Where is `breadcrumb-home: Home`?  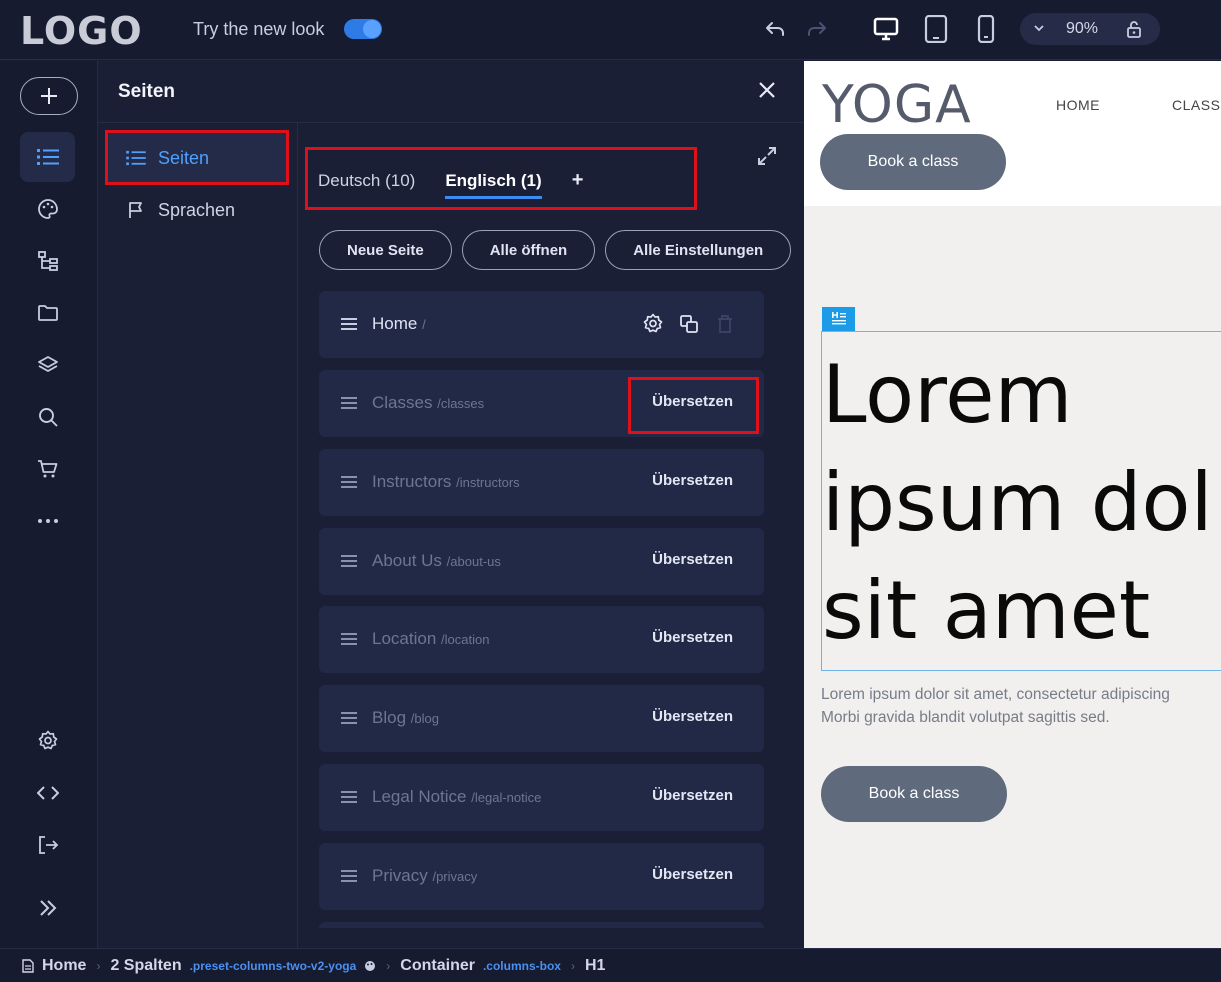 breadcrumb-home: Home is located at coordinates (54, 966).